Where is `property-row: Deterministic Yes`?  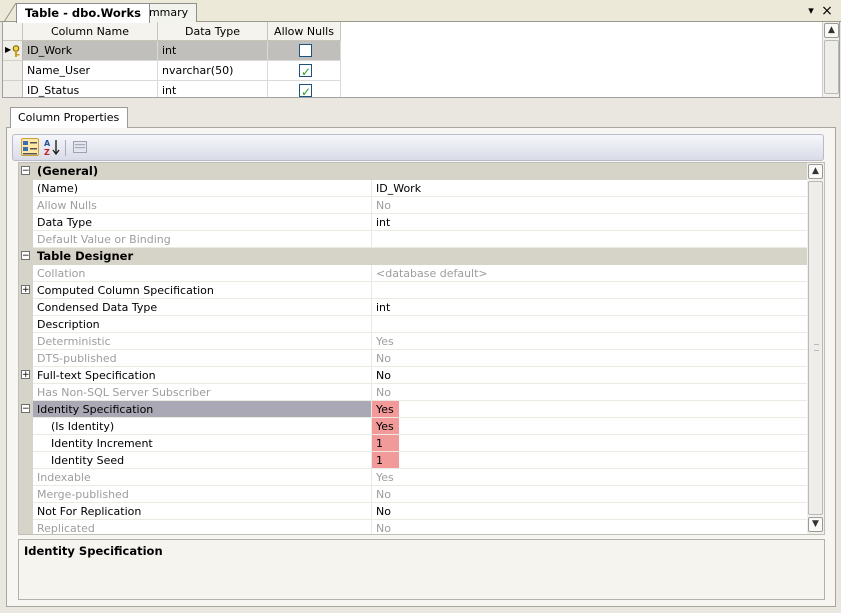 property-row: Deterministic Yes is located at coordinates (414, 341).